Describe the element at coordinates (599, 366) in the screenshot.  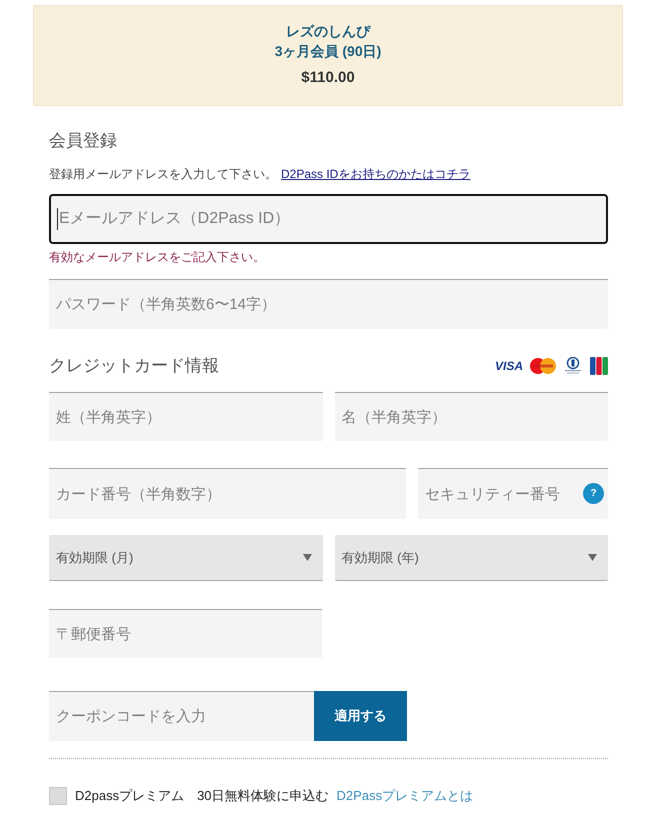
I see `striped-card-icon` at that location.